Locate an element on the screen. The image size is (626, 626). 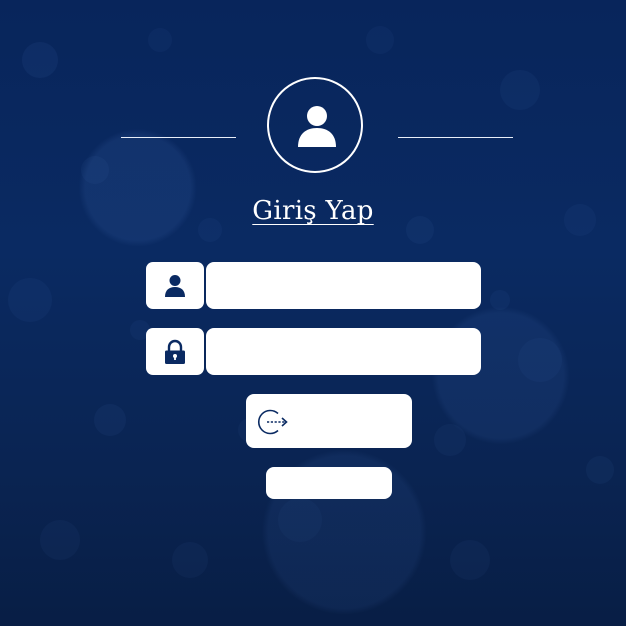
avatar is located at coordinates (315, 125).